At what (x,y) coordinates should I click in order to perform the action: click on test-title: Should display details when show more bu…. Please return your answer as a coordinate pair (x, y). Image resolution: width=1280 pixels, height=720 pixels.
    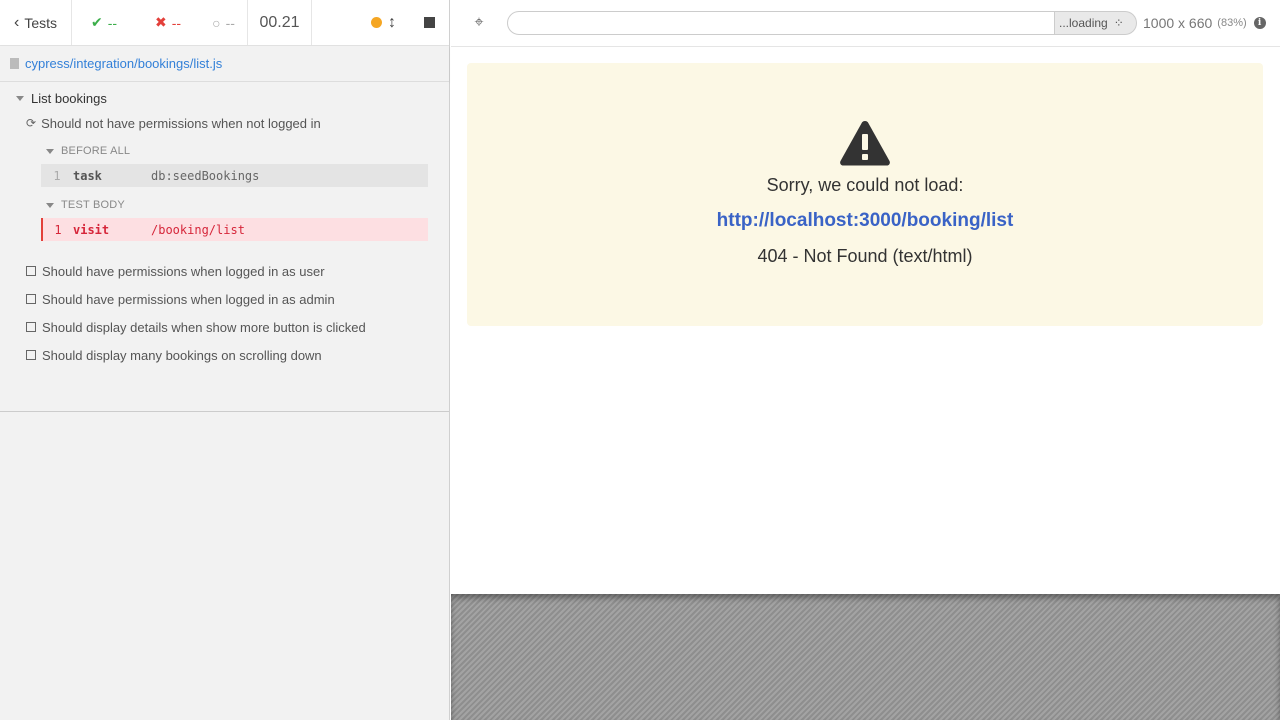
    Looking at the image, I should click on (204, 327).